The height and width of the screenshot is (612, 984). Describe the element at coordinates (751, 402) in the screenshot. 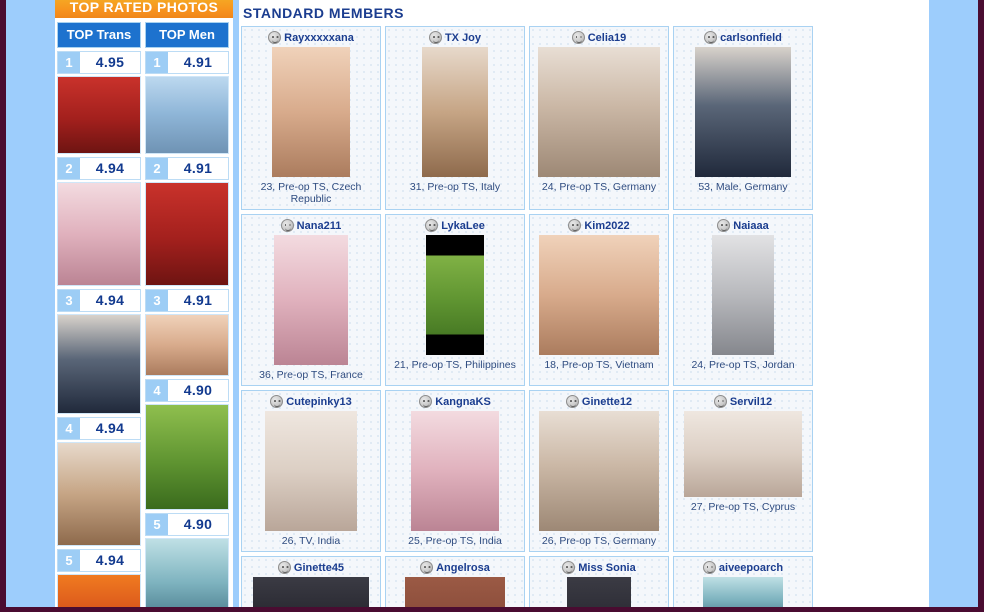

I see `member-username: Servil12` at that location.